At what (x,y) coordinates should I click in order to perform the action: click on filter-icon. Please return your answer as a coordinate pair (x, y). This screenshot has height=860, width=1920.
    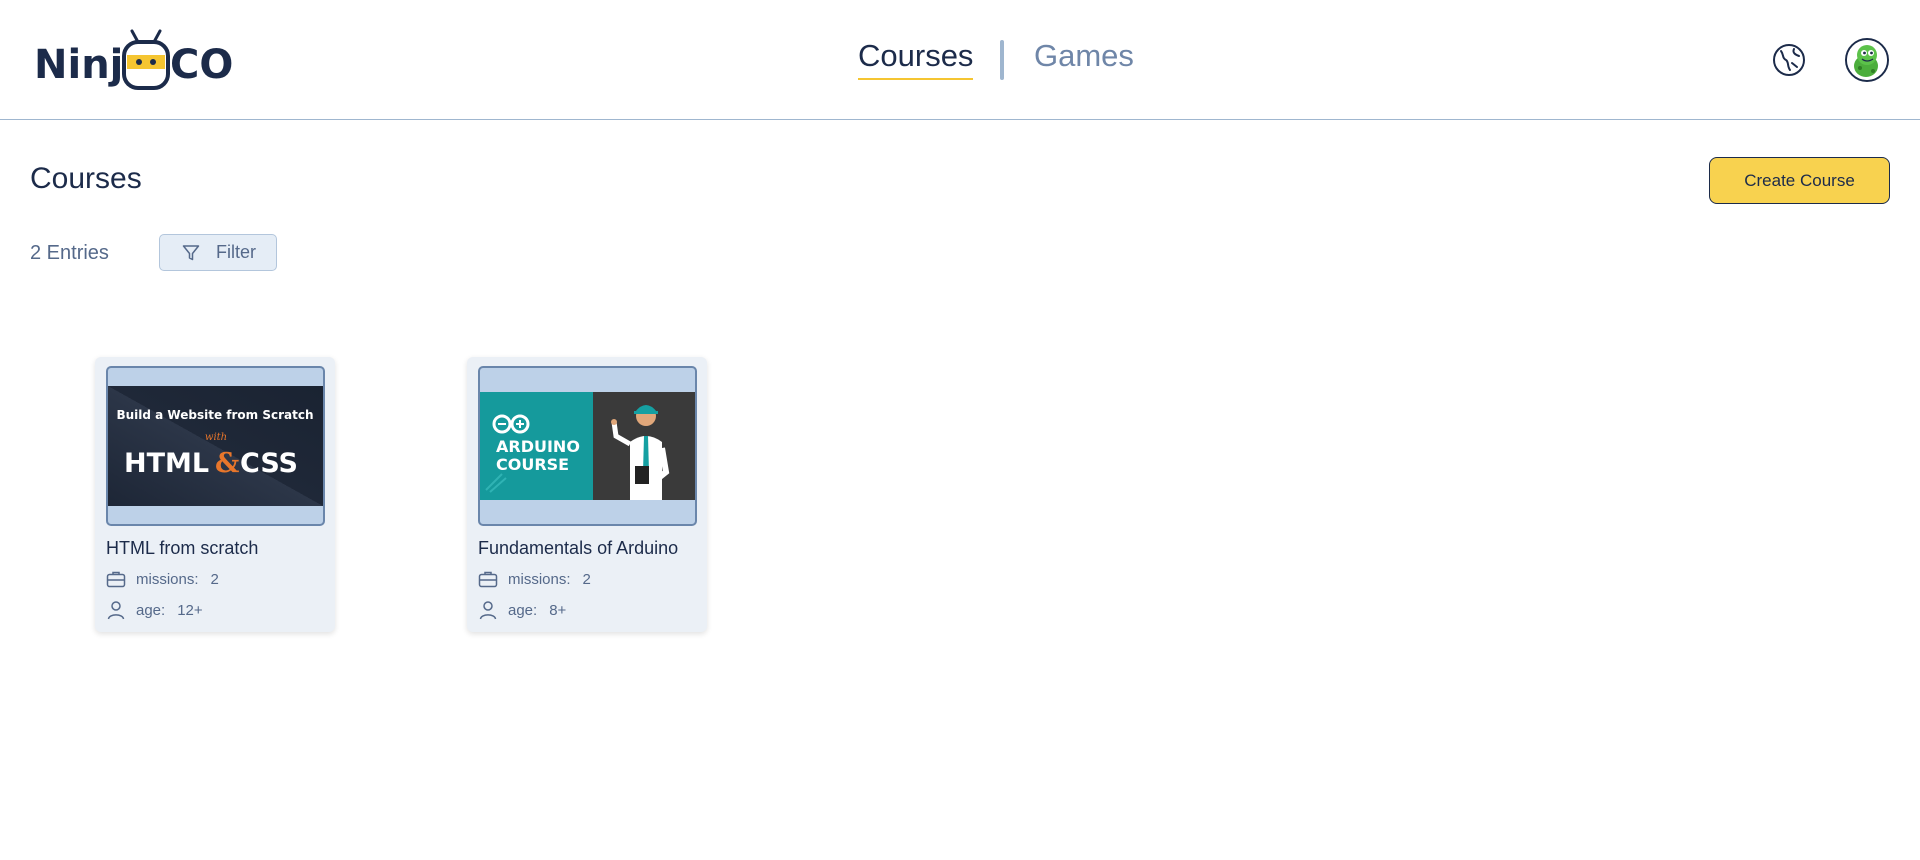
    Looking at the image, I should click on (191, 252).